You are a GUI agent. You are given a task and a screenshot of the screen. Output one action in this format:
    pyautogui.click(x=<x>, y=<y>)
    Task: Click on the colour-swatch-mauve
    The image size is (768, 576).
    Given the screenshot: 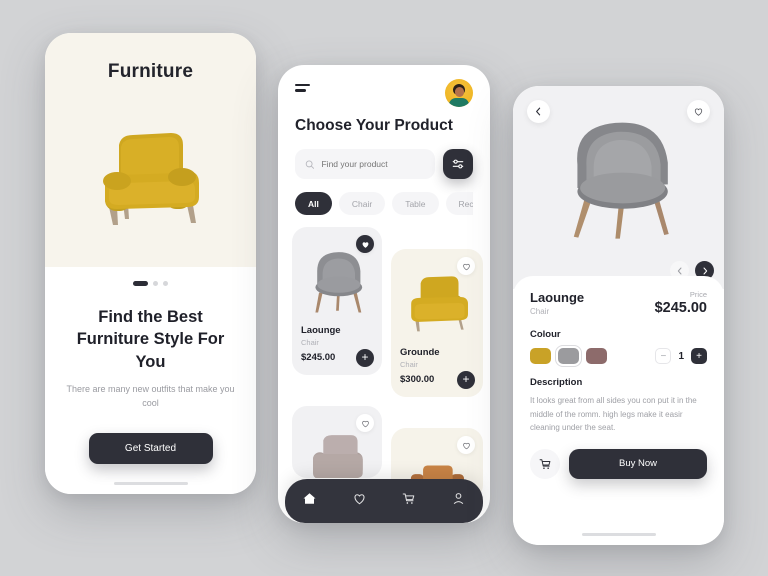 What is the action you would take?
    pyautogui.click(x=596, y=356)
    